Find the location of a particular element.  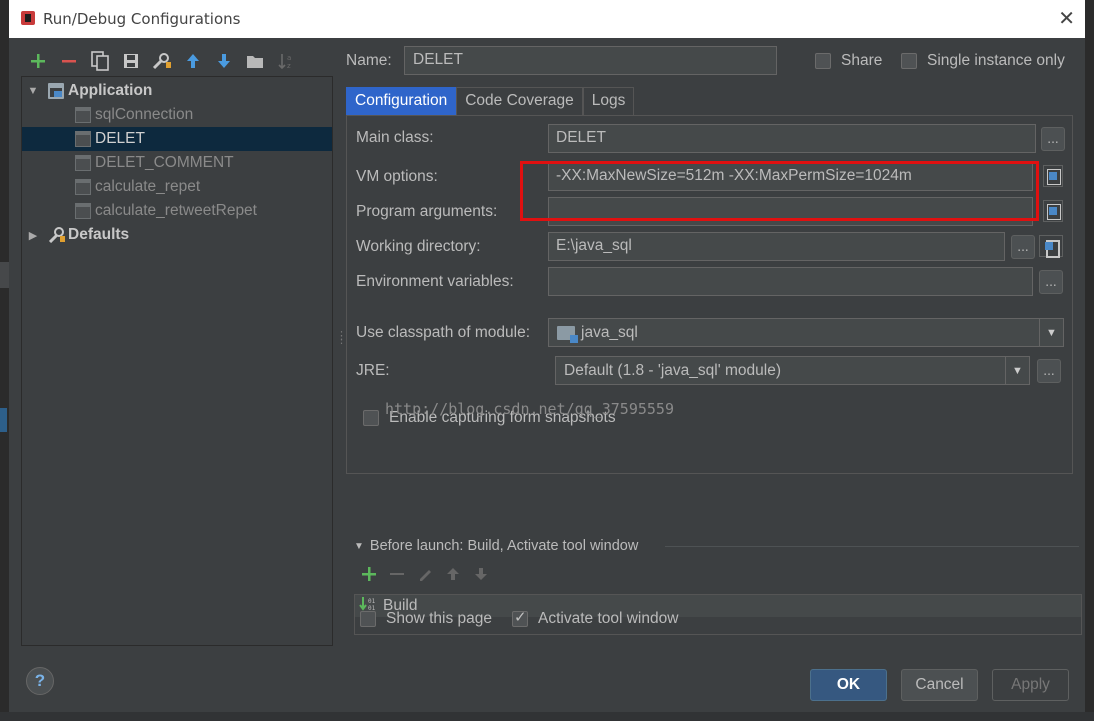

jre-value: Default (1.8 - 'java_sql' module) is located at coordinates (672, 370).